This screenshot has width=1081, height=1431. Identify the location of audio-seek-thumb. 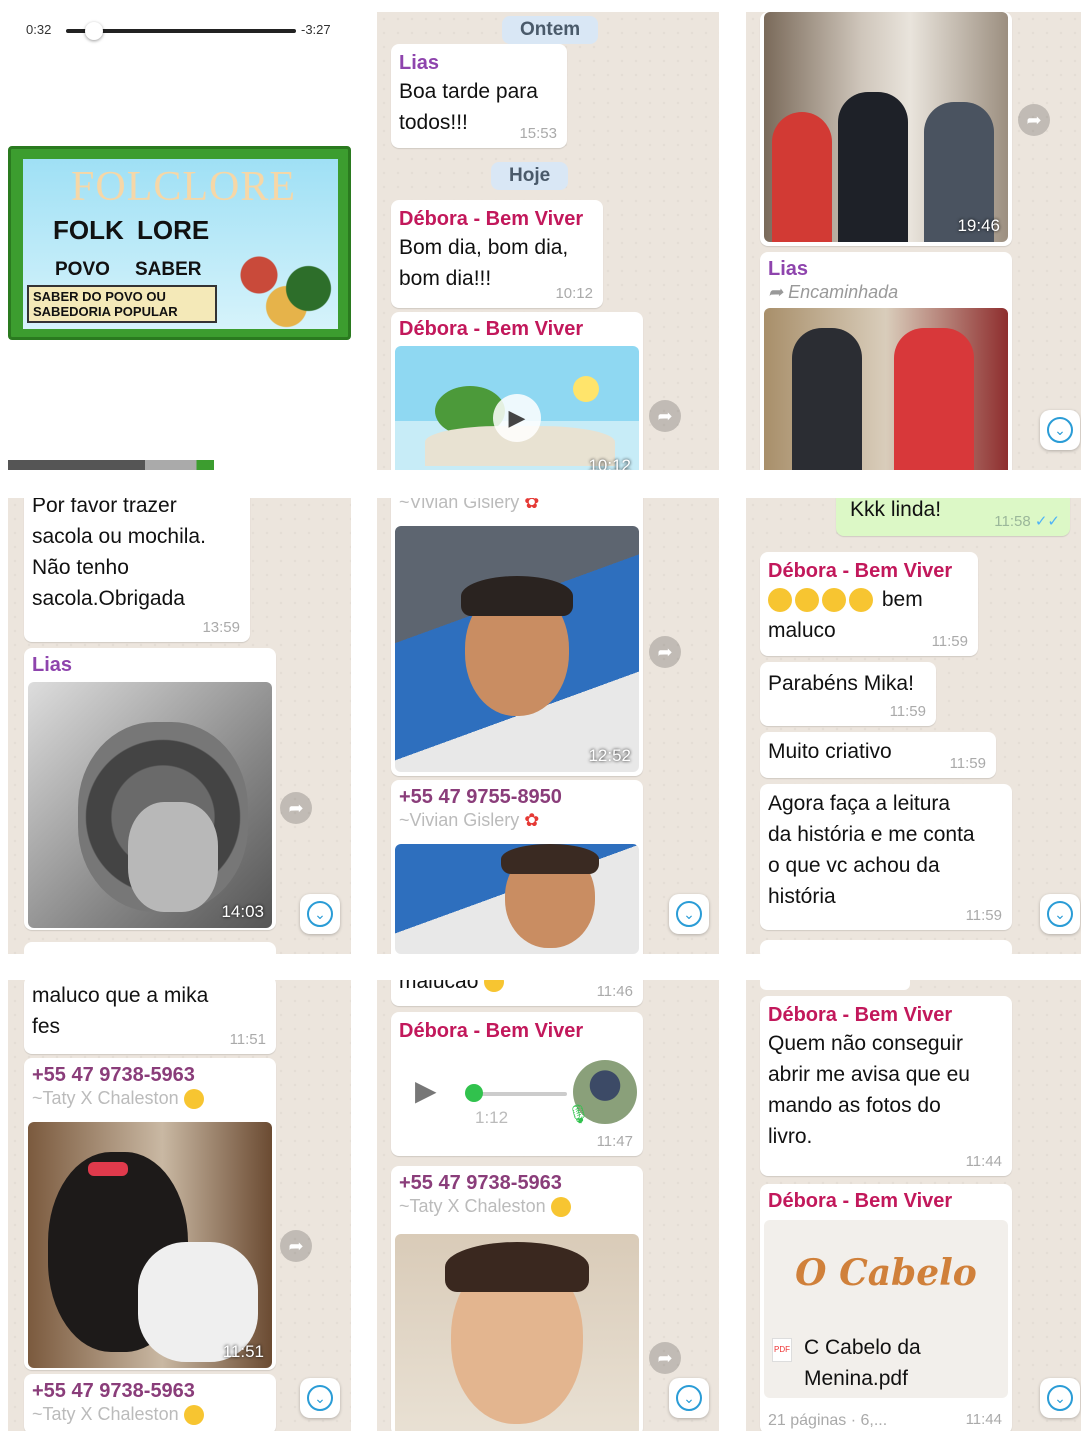
(473, 1093).